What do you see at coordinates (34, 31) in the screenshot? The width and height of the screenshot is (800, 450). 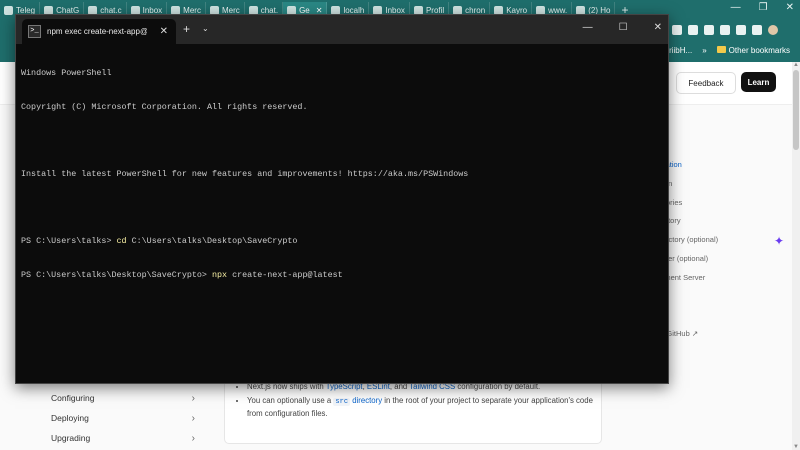 I see `powershell-icon: >_` at bounding box center [34, 31].